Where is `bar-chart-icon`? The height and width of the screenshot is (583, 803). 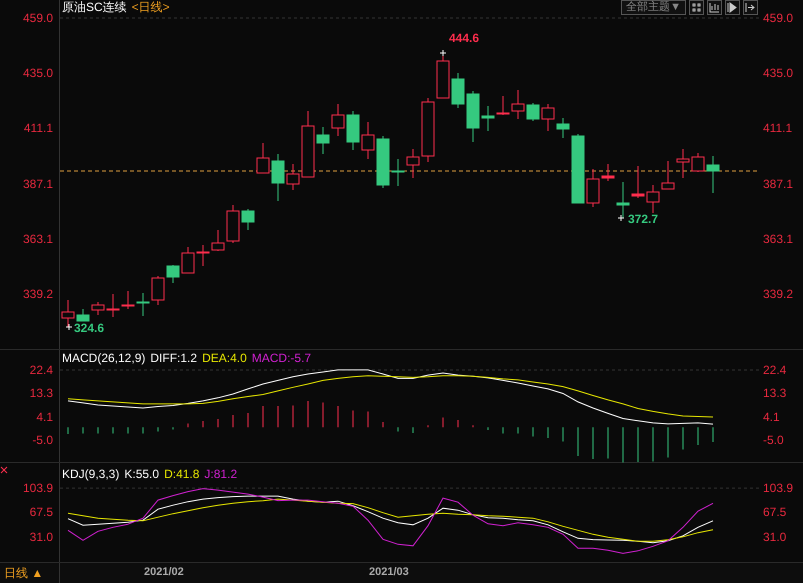
bar-chart-icon is located at coordinates (714, 7).